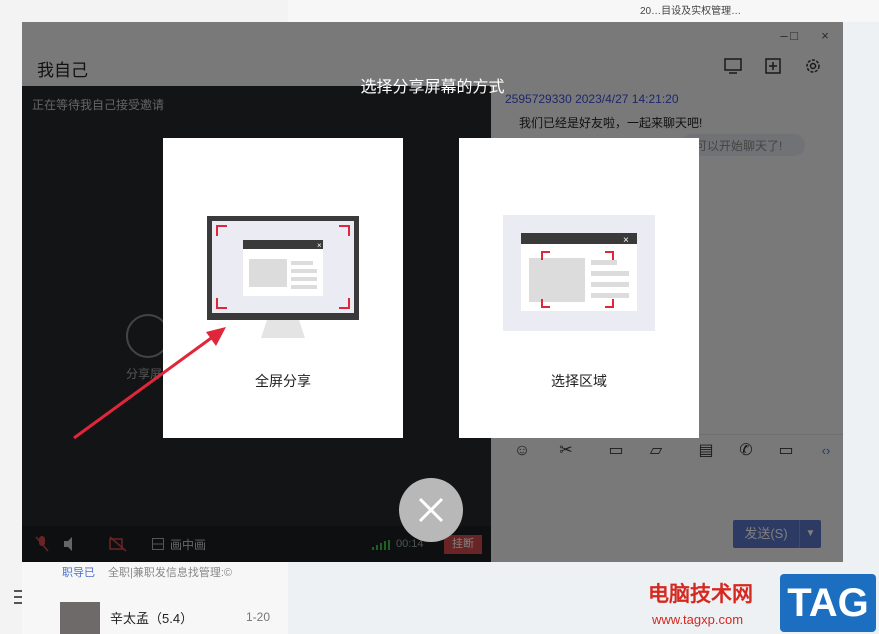 The height and width of the screenshot is (634, 879). Describe the element at coordinates (698, 619) in the screenshot. I see `watermark-url: www.tagxp.com` at that location.